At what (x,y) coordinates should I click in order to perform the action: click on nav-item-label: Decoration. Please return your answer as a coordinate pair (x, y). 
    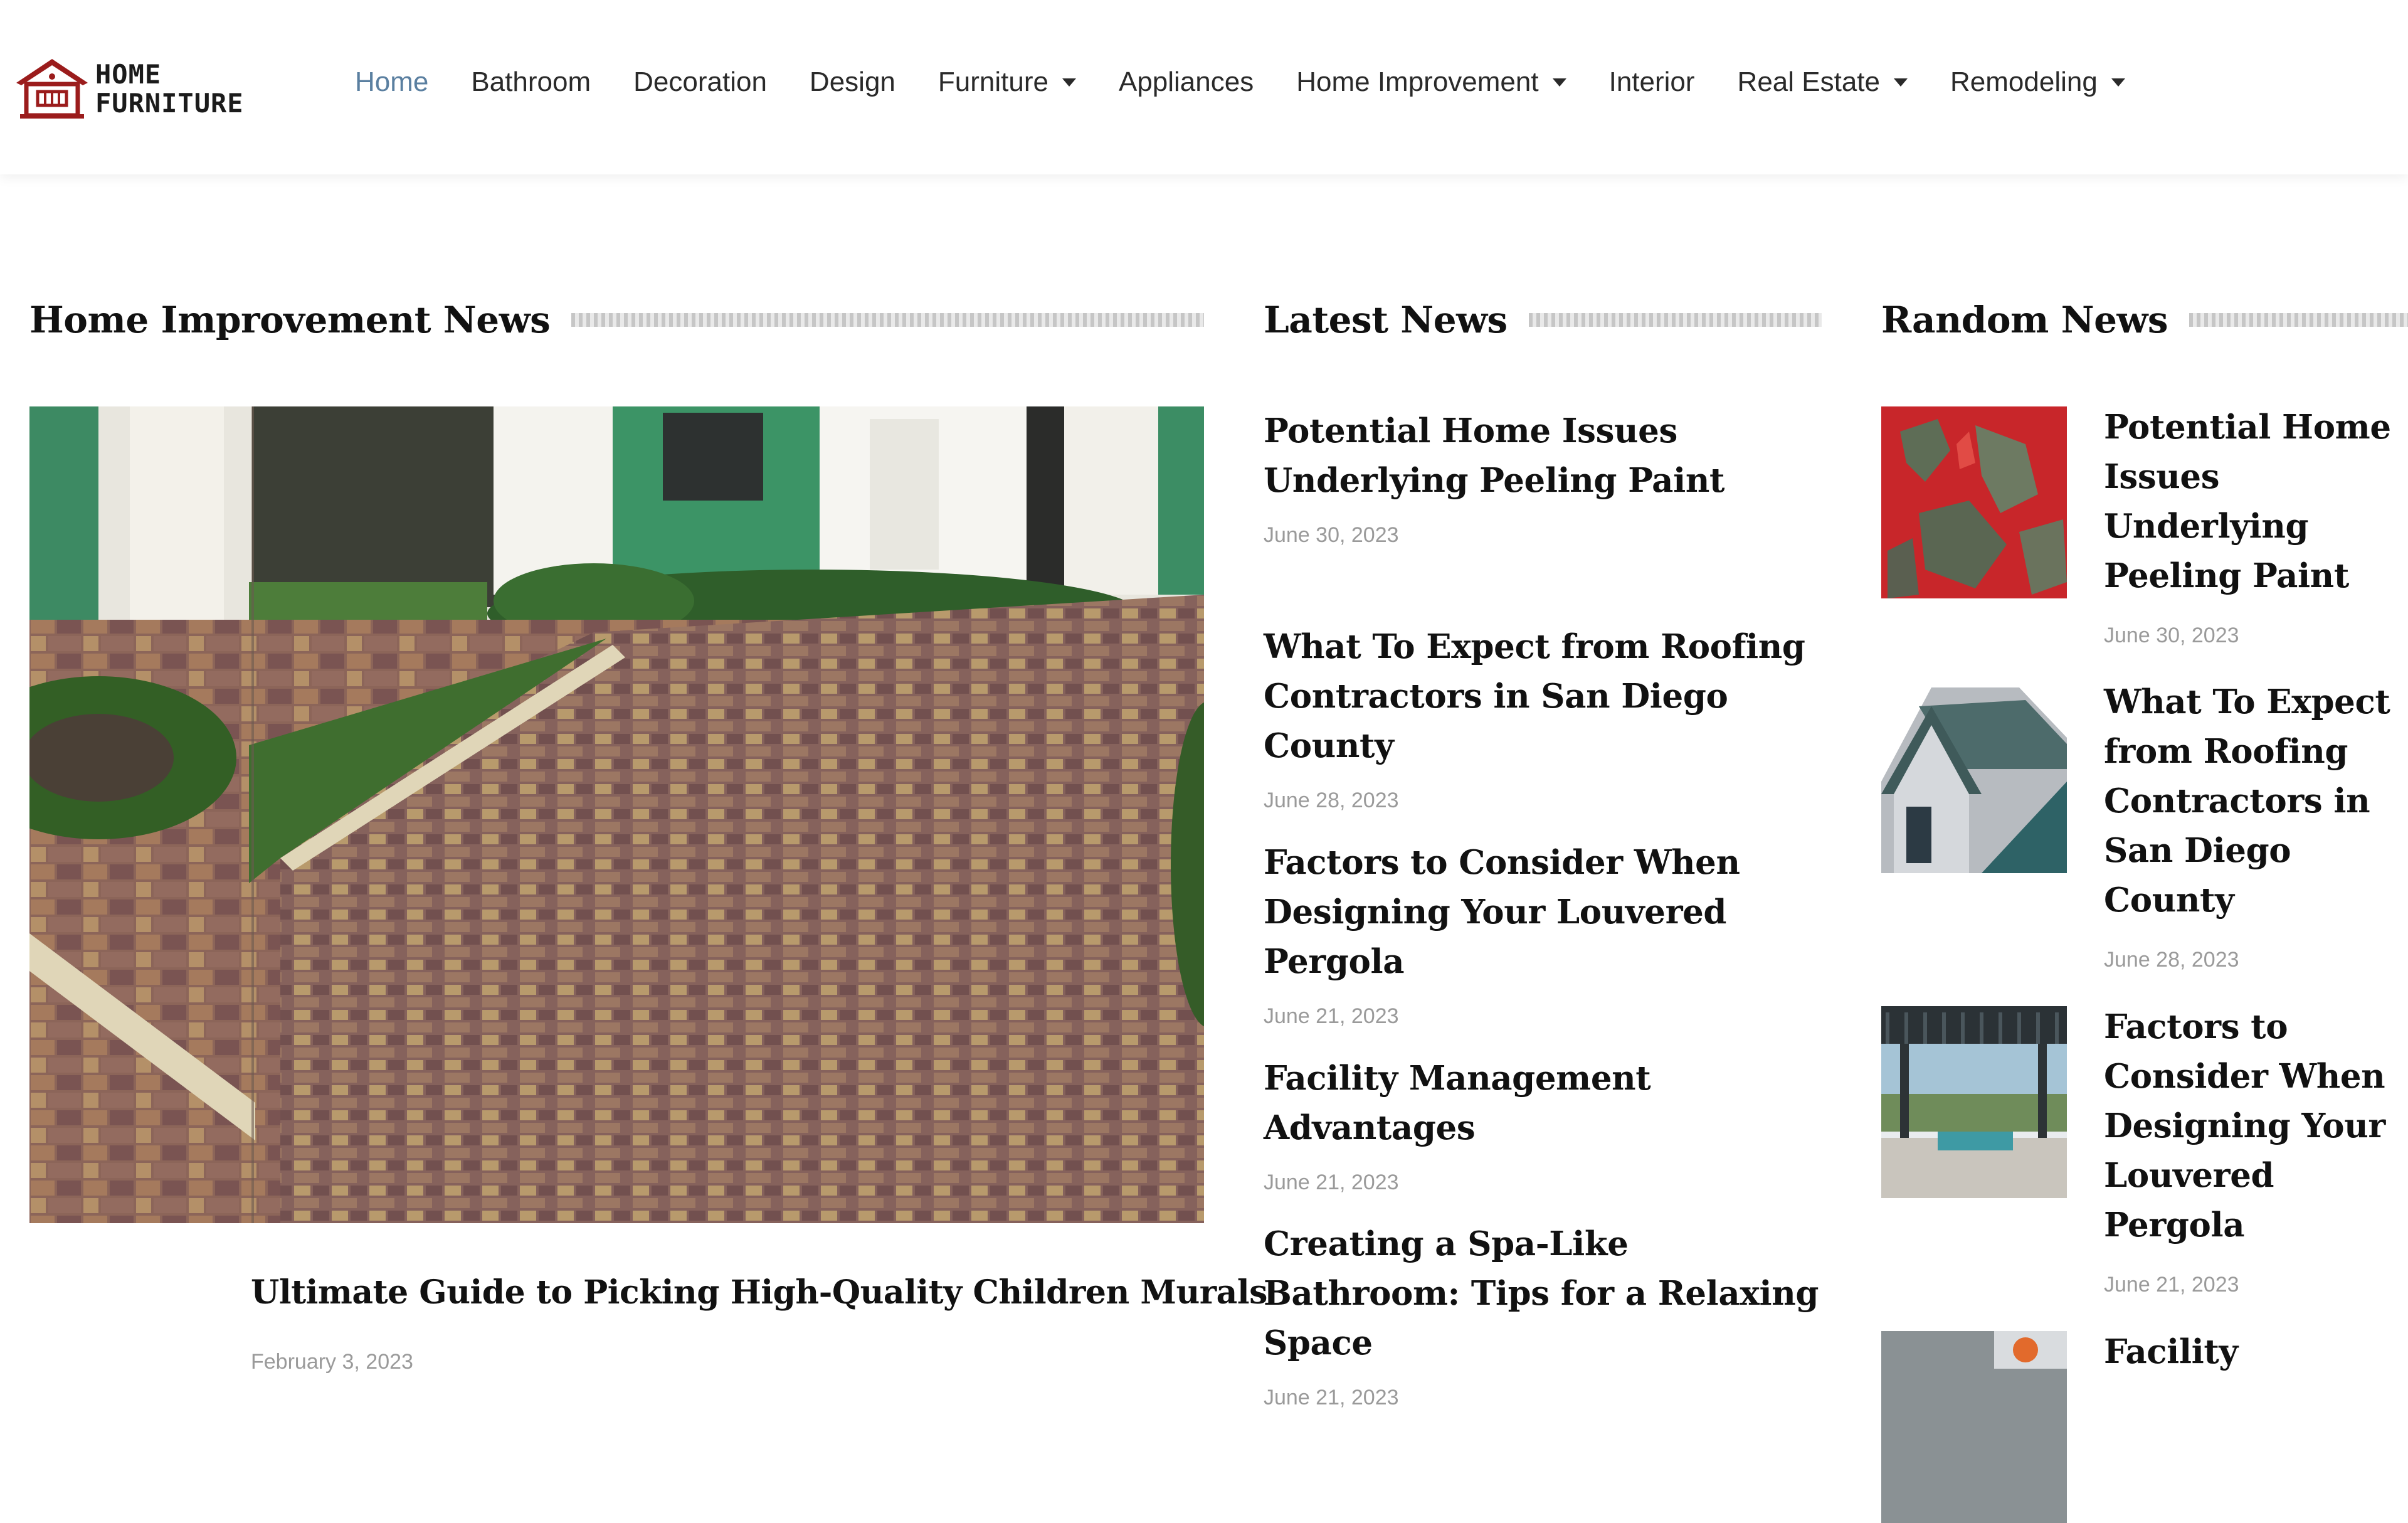
    Looking at the image, I should click on (700, 81).